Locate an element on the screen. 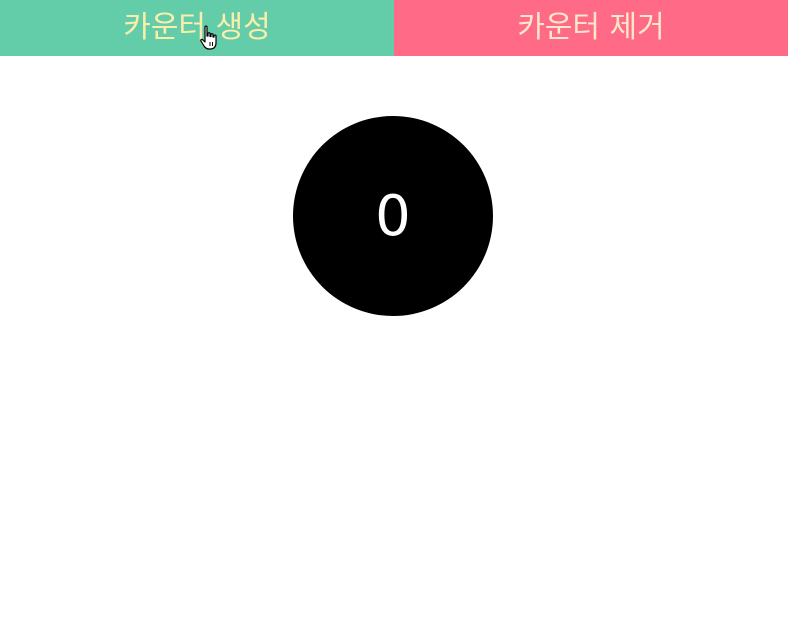 The width and height of the screenshot is (788, 643). counter-value: 0 is located at coordinates (393, 216).